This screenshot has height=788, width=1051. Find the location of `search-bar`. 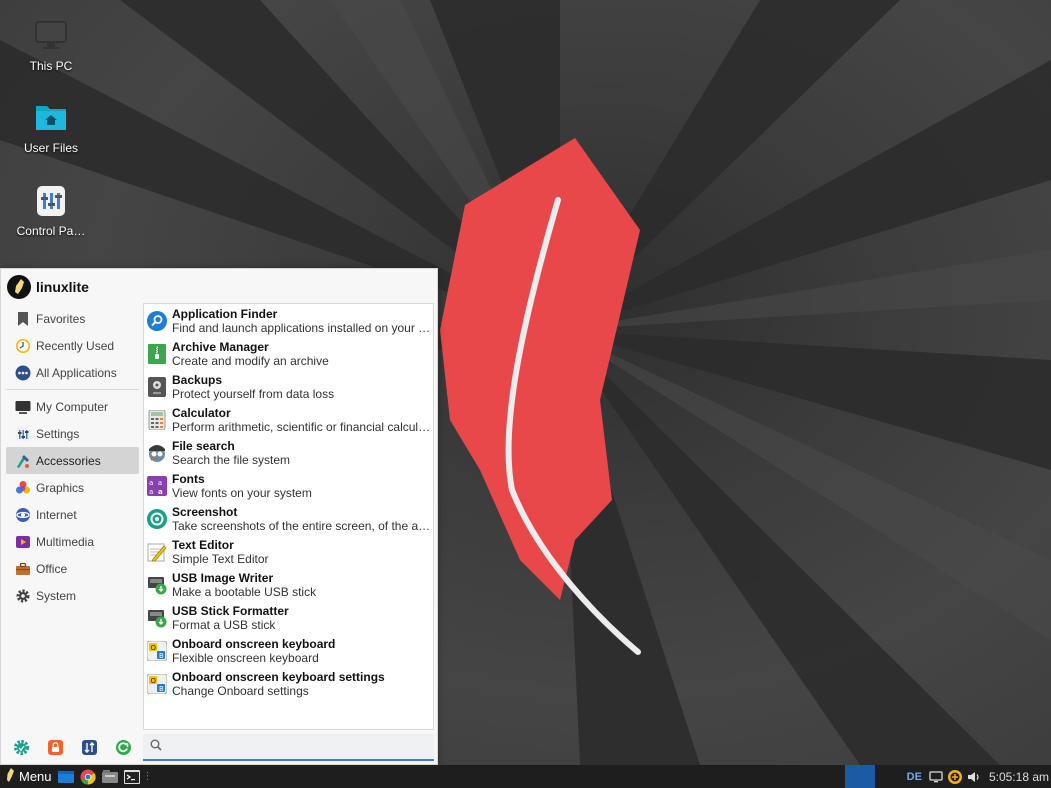

search-bar is located at coordinates (288, 747).